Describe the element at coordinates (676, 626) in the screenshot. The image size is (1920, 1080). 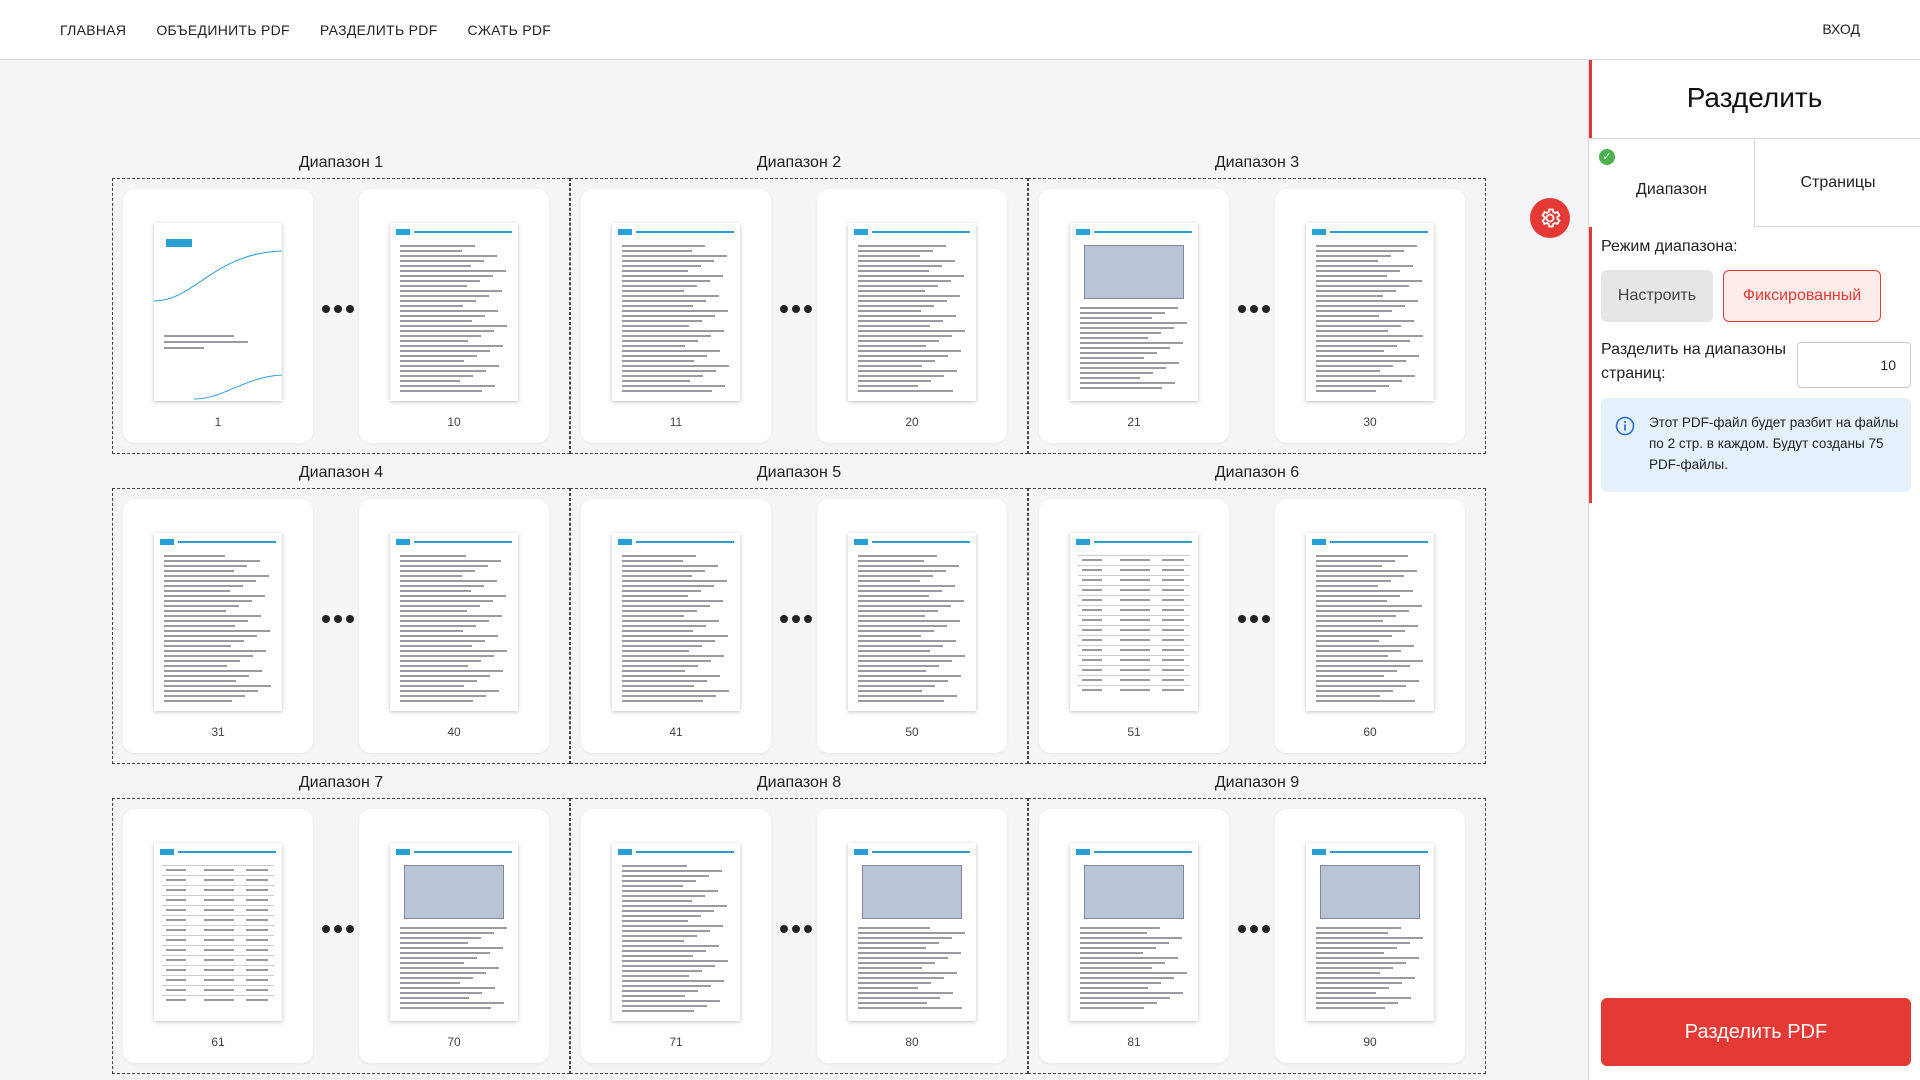
I see `first-page-card: 41` at that location.